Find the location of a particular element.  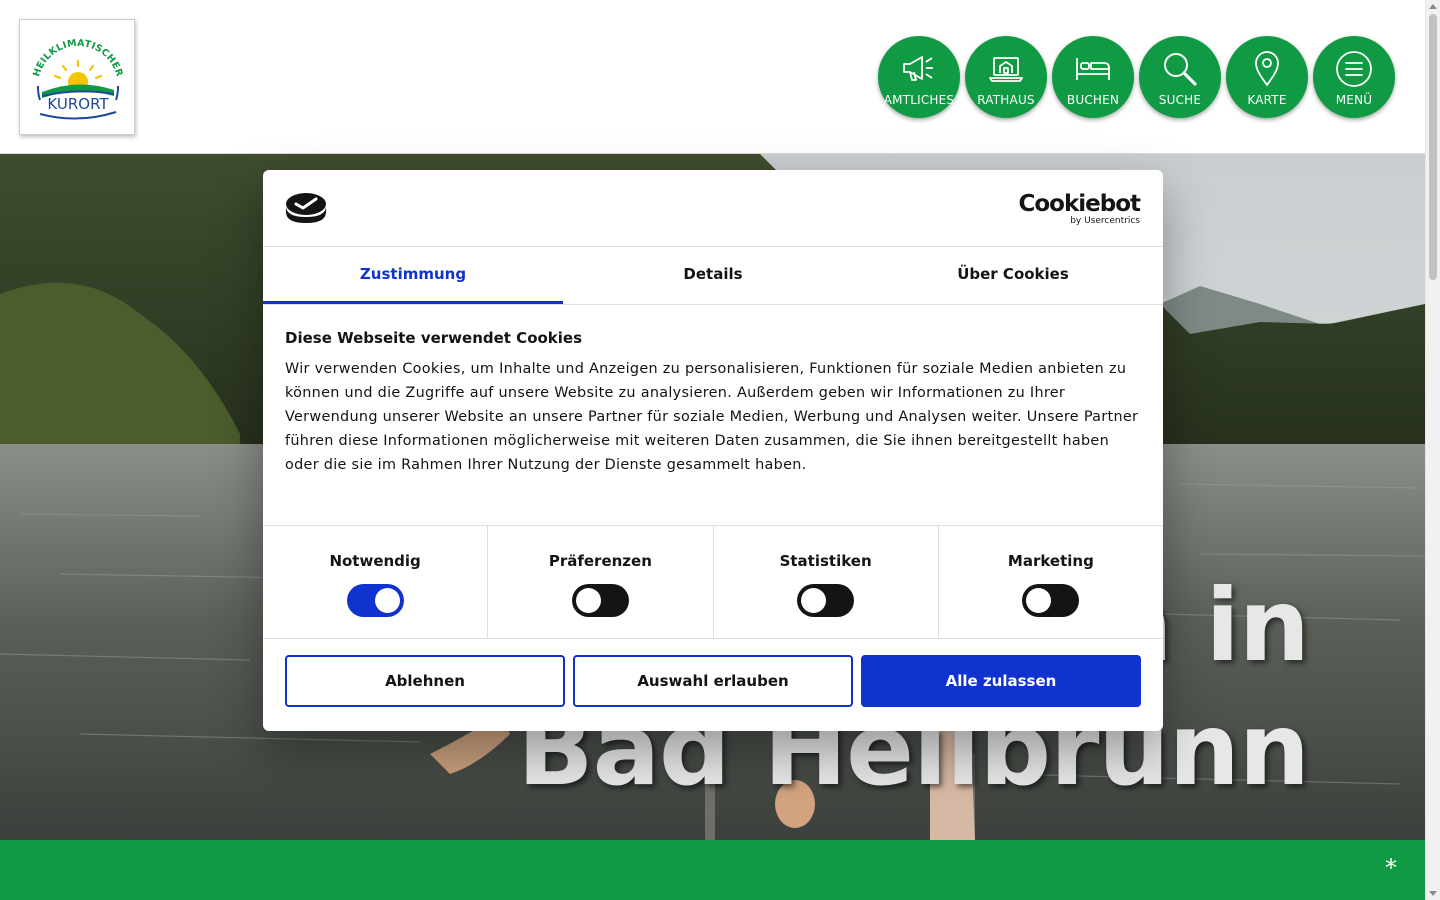

dialog-tabs: Zustimmung Details Über Cookies is located at coordinates (713, 276).